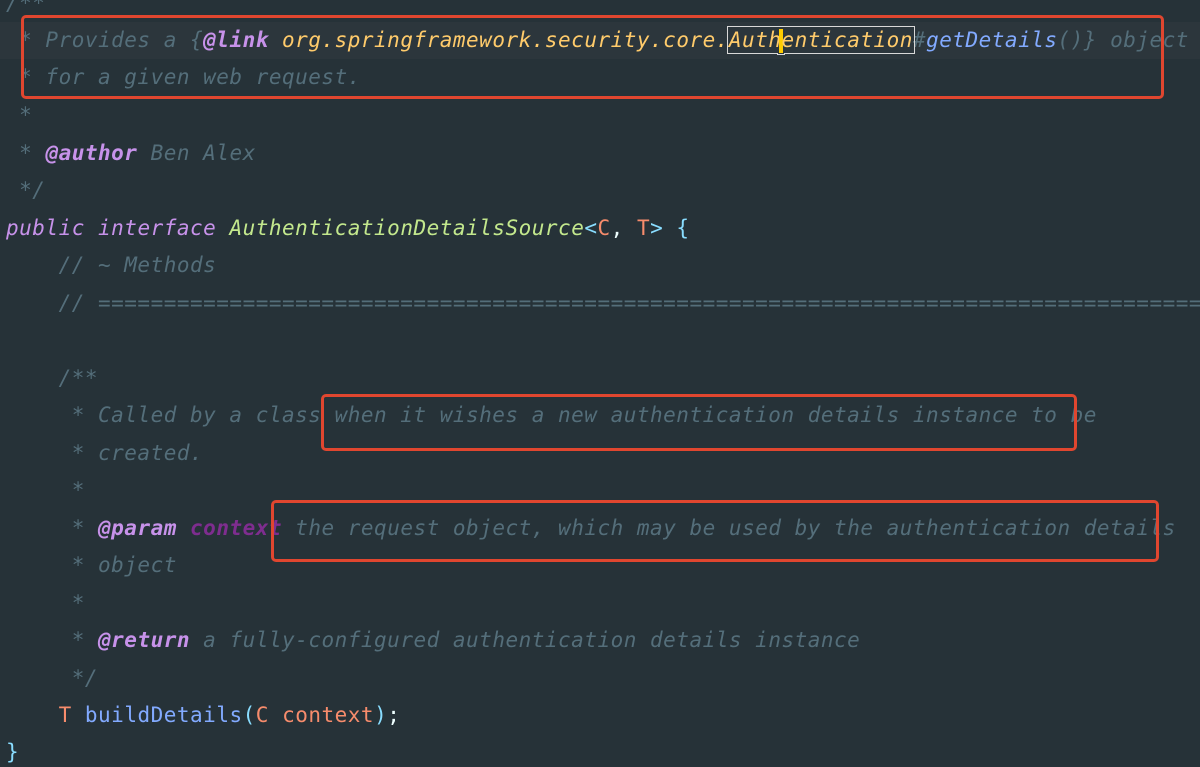 Image resolution: width=1200 pixels, height=767 pixels. I want to click on close-brace: }, so click(13, 752).